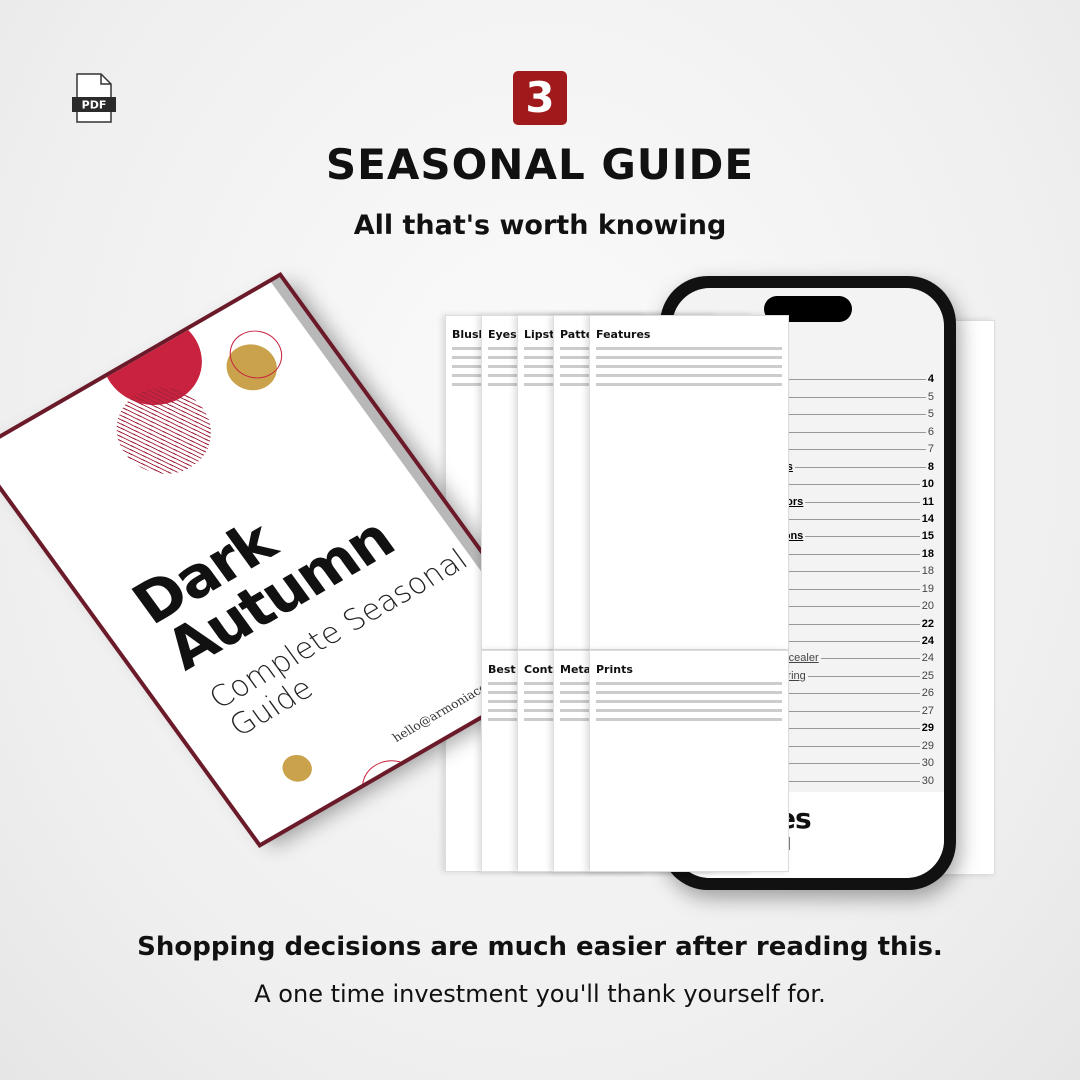  What do you see at coordinates (928, 501) in the screenshot?
I see `toc-page: 11` at bounding box center [928, 501].